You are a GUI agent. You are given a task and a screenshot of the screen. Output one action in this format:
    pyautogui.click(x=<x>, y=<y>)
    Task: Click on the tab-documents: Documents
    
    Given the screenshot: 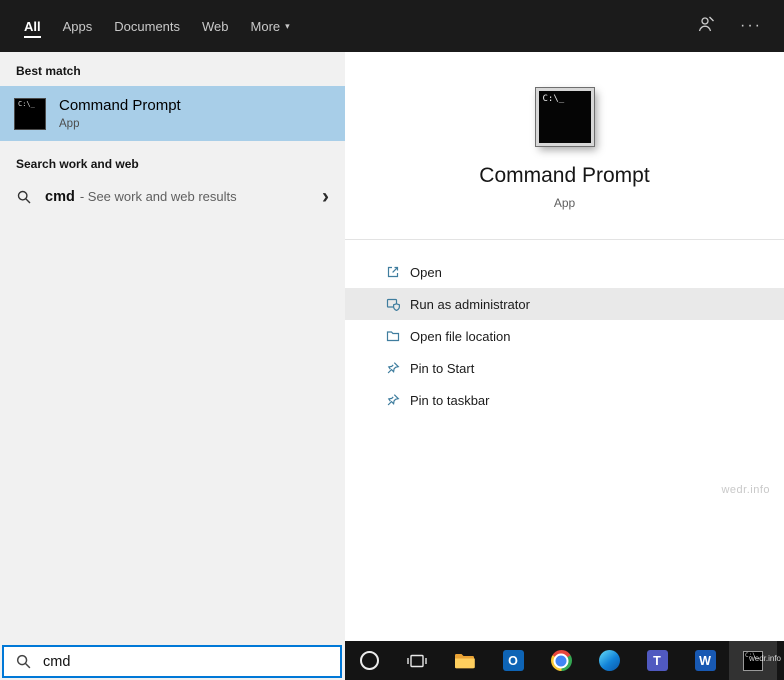 What is the action you would take?
    pyautogui.click(x=147, y=26)
    